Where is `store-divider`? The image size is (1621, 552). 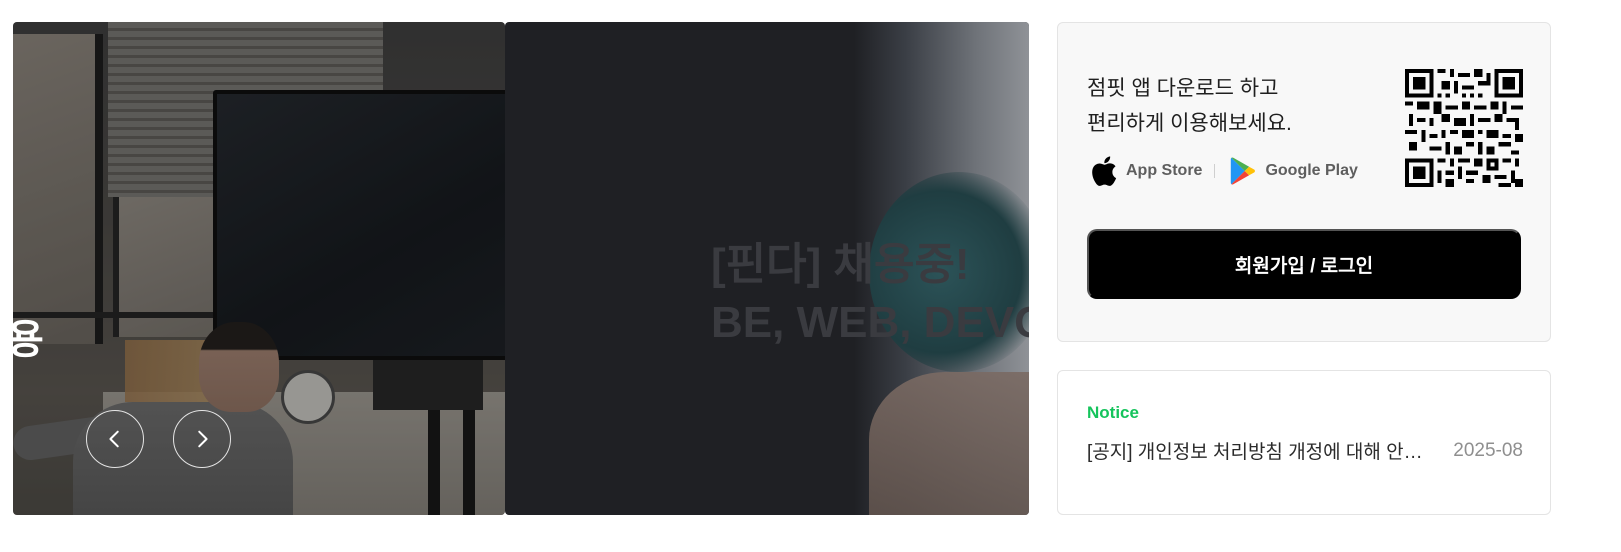 store-divider is located at coordinates (1215, 171).